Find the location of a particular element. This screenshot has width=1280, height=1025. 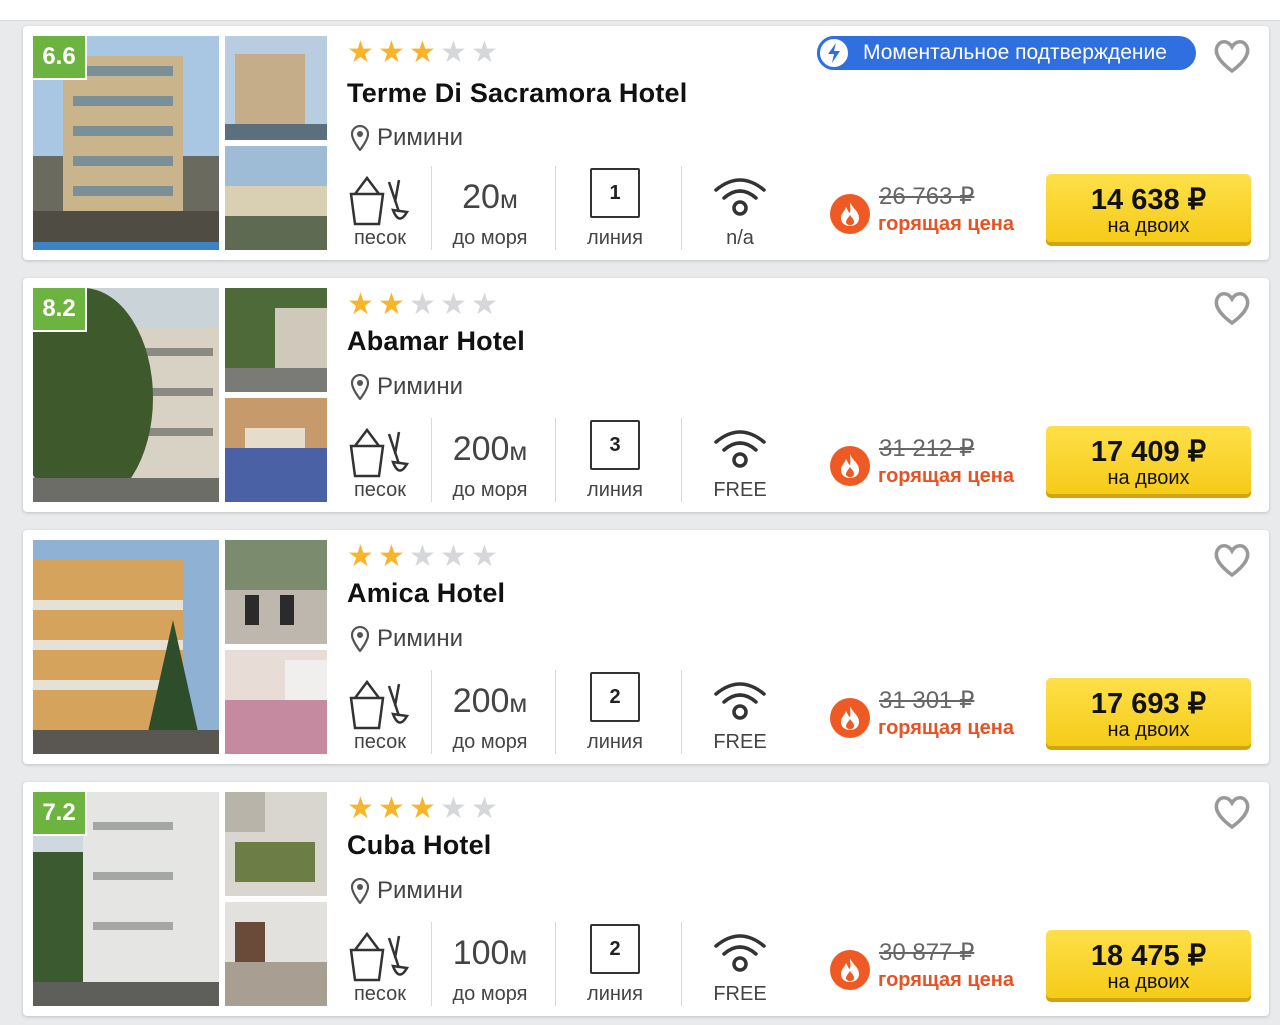

rating-badge: 8.2 is located at coordinates (60, 310).